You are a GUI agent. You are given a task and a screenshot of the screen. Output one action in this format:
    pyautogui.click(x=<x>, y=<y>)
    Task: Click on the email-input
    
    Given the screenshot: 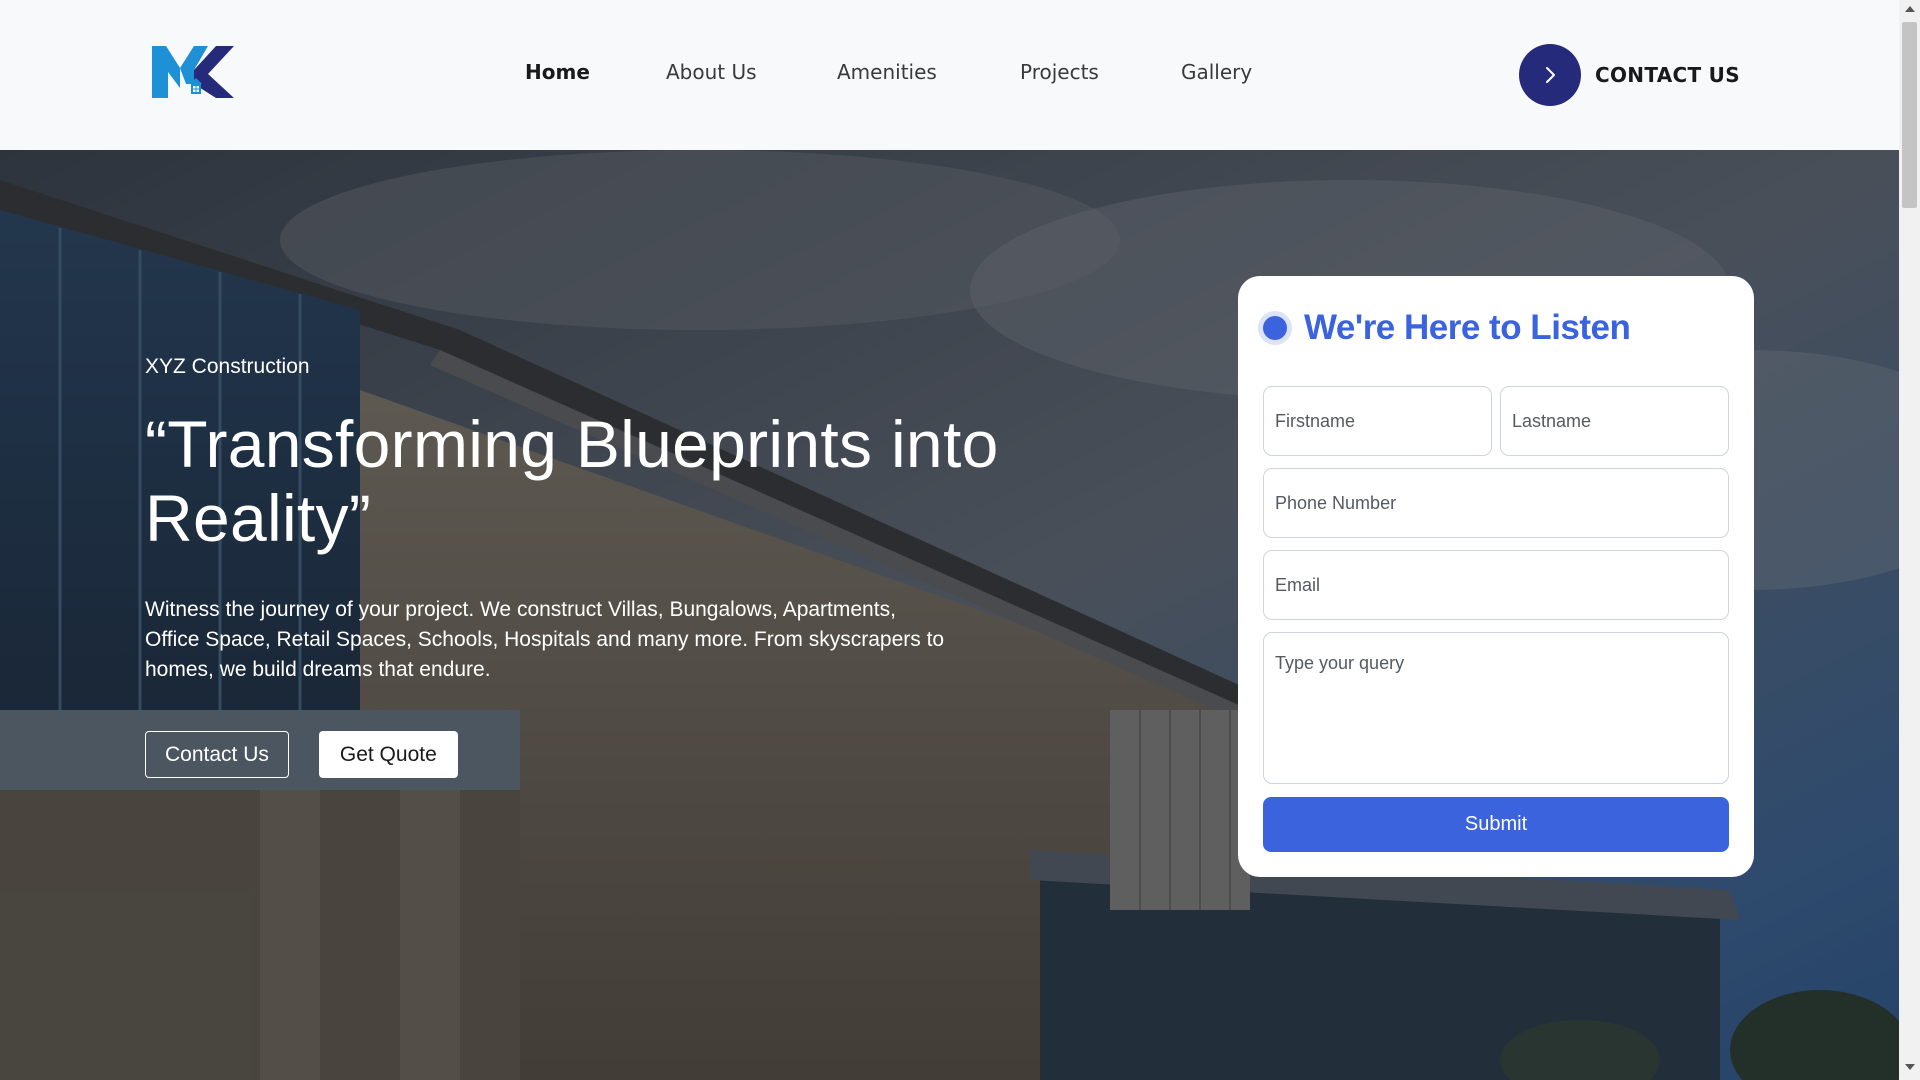 What is the action you would take?
    pyautogui.click(x=1496, y=585)
    